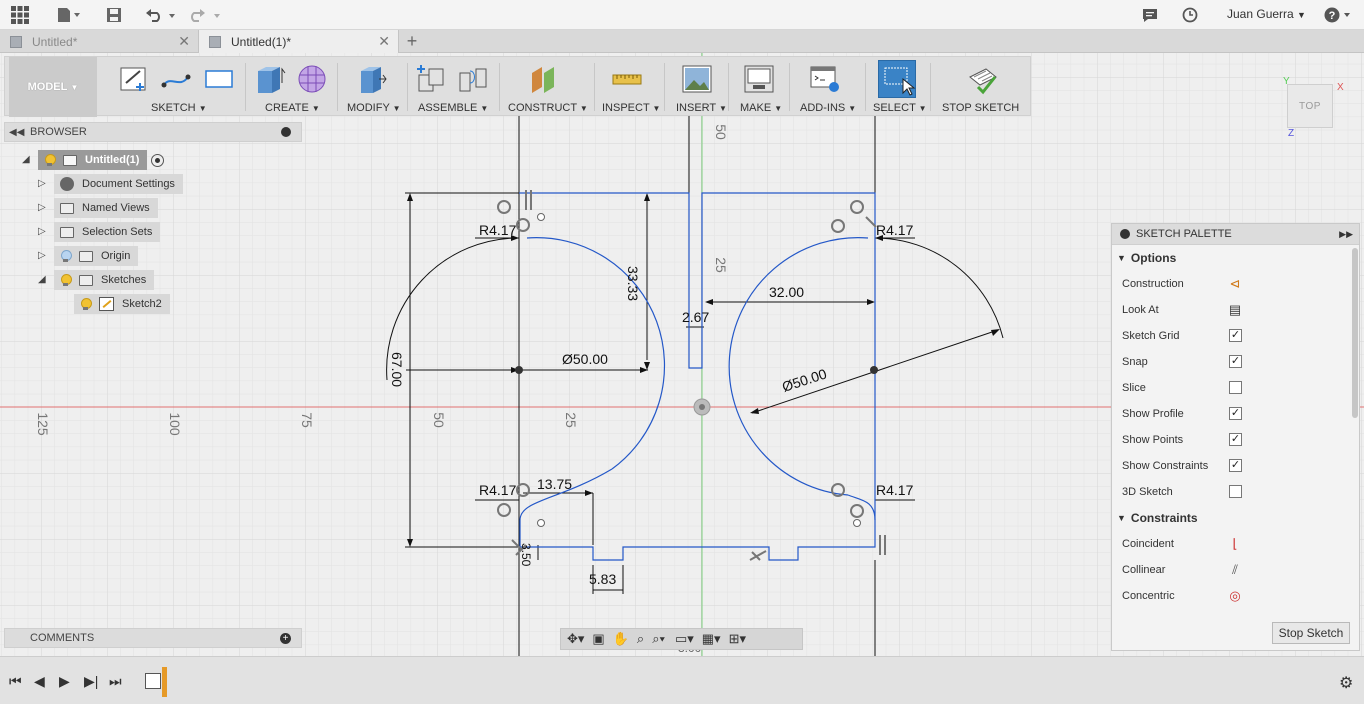 The width and height of the screenshot is (1364, 704). Describe the element at coordinates (1235, 234) in the screenshot. I see `palette-header: SKETCH PALETTE ▶▶` at that location.